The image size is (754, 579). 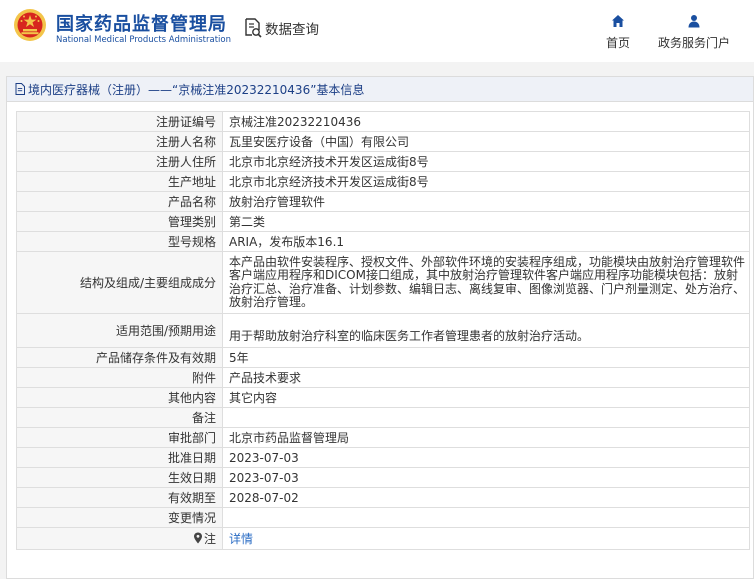 What do you see at coordinates (694, 21) in the screenshot?
I see `user-icon` at bounding box center [694, 21].